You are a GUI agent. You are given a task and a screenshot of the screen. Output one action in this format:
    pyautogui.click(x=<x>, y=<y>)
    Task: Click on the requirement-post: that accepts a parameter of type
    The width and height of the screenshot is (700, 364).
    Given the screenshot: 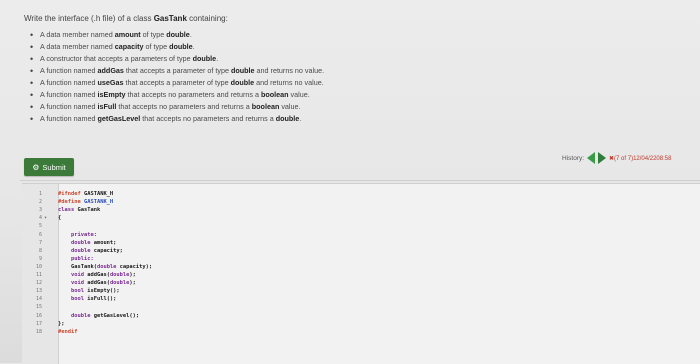 What is the action you would take?
    pyautogui.click(x=177, y=82)
    